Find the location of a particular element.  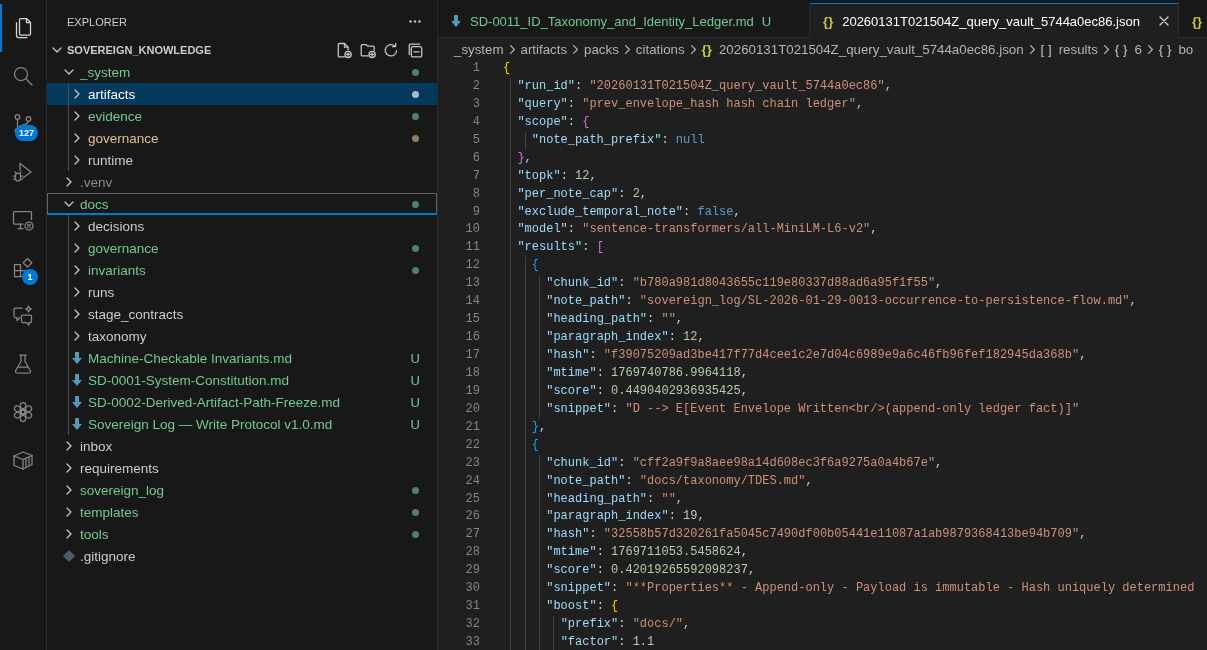

tree-item: sovereign_log is located at coordinates (242, 490).